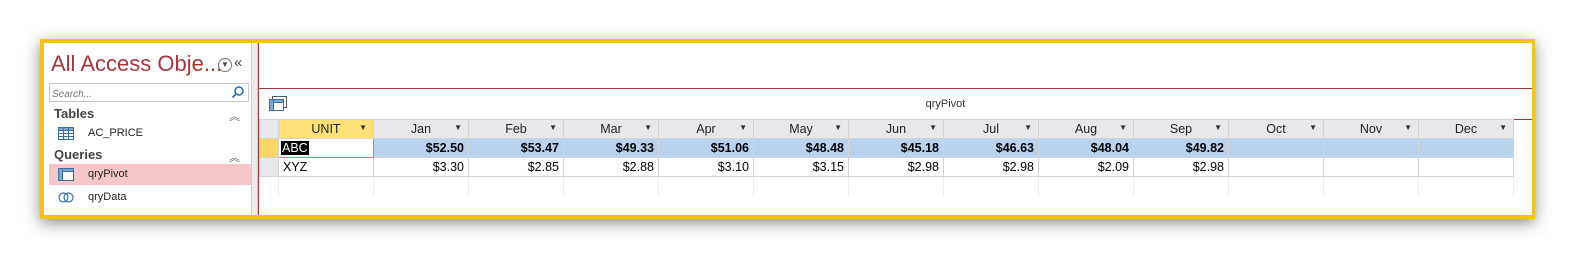  Describe the element at coordinates (801, 148) in the screenshot. I see `cell-value: $48.48` at that location.